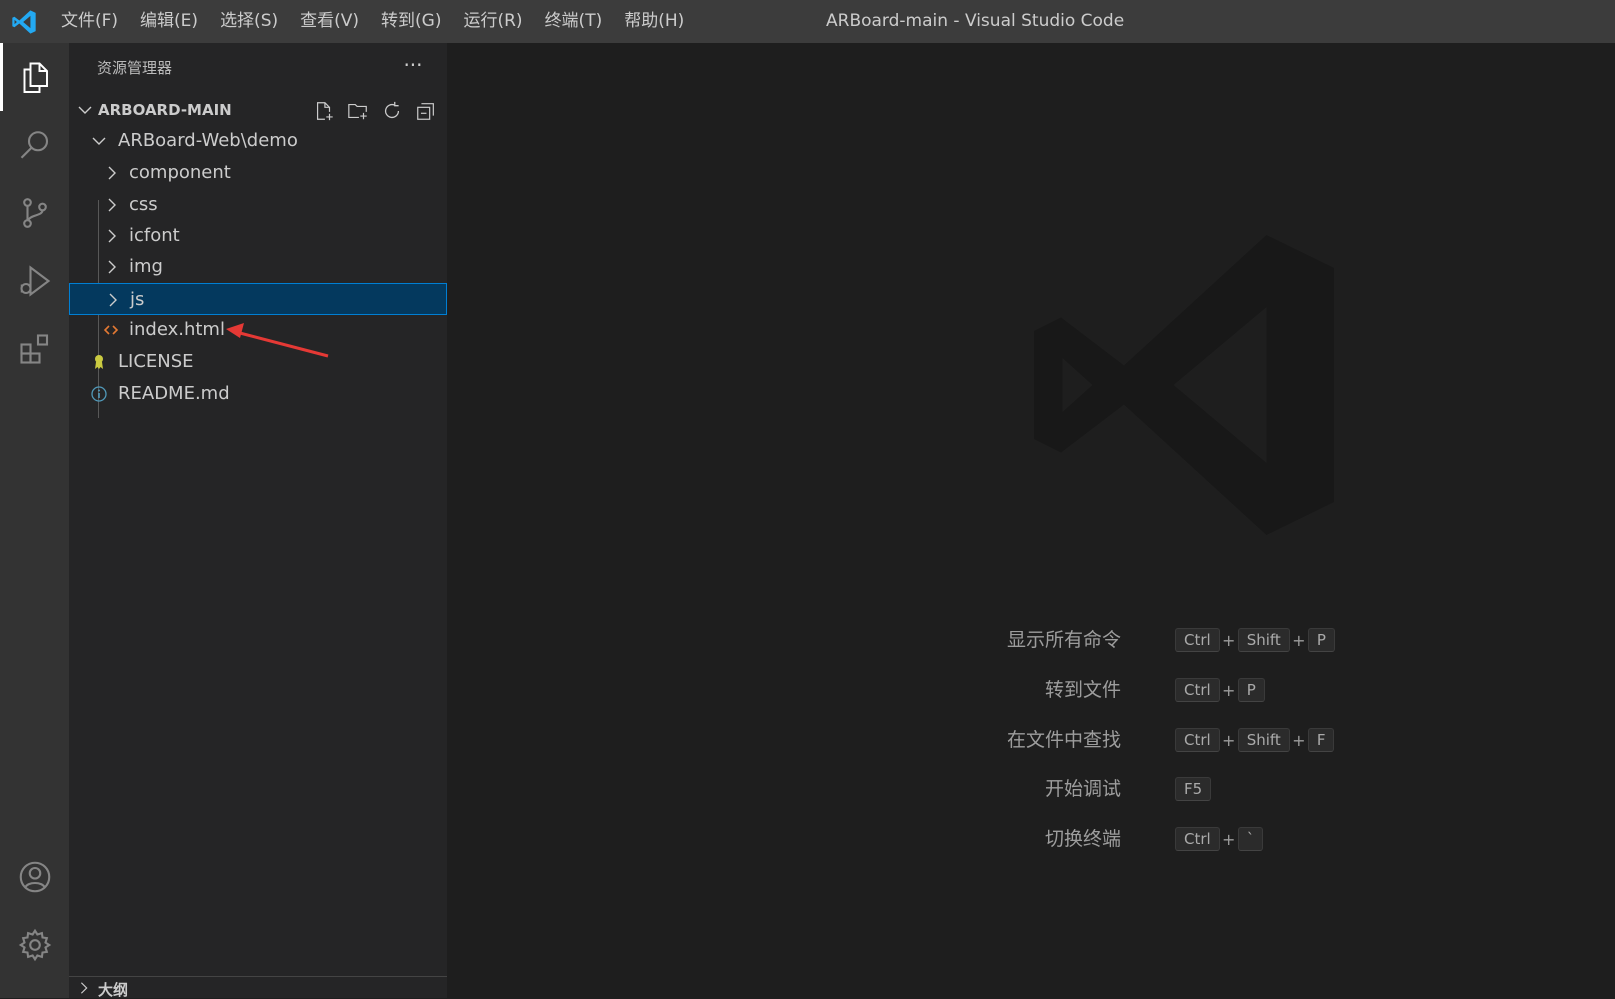 The image size is (1615, 999). Describe the element at coordinates (165, 110) in the screenshot. I see `workspace-title: ARBOARD-MAIN` at that location.